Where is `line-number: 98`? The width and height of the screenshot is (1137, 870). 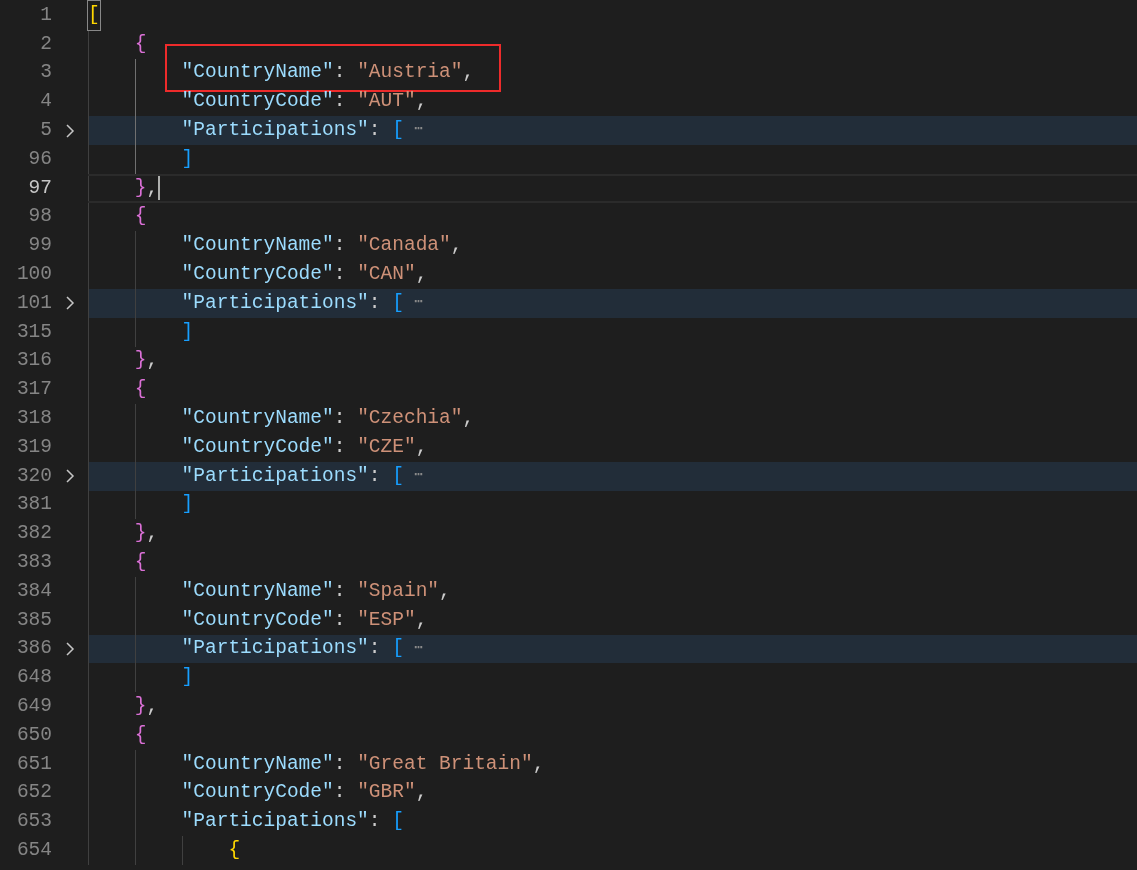 line-number: 98 is located at coordinates (39, 217).